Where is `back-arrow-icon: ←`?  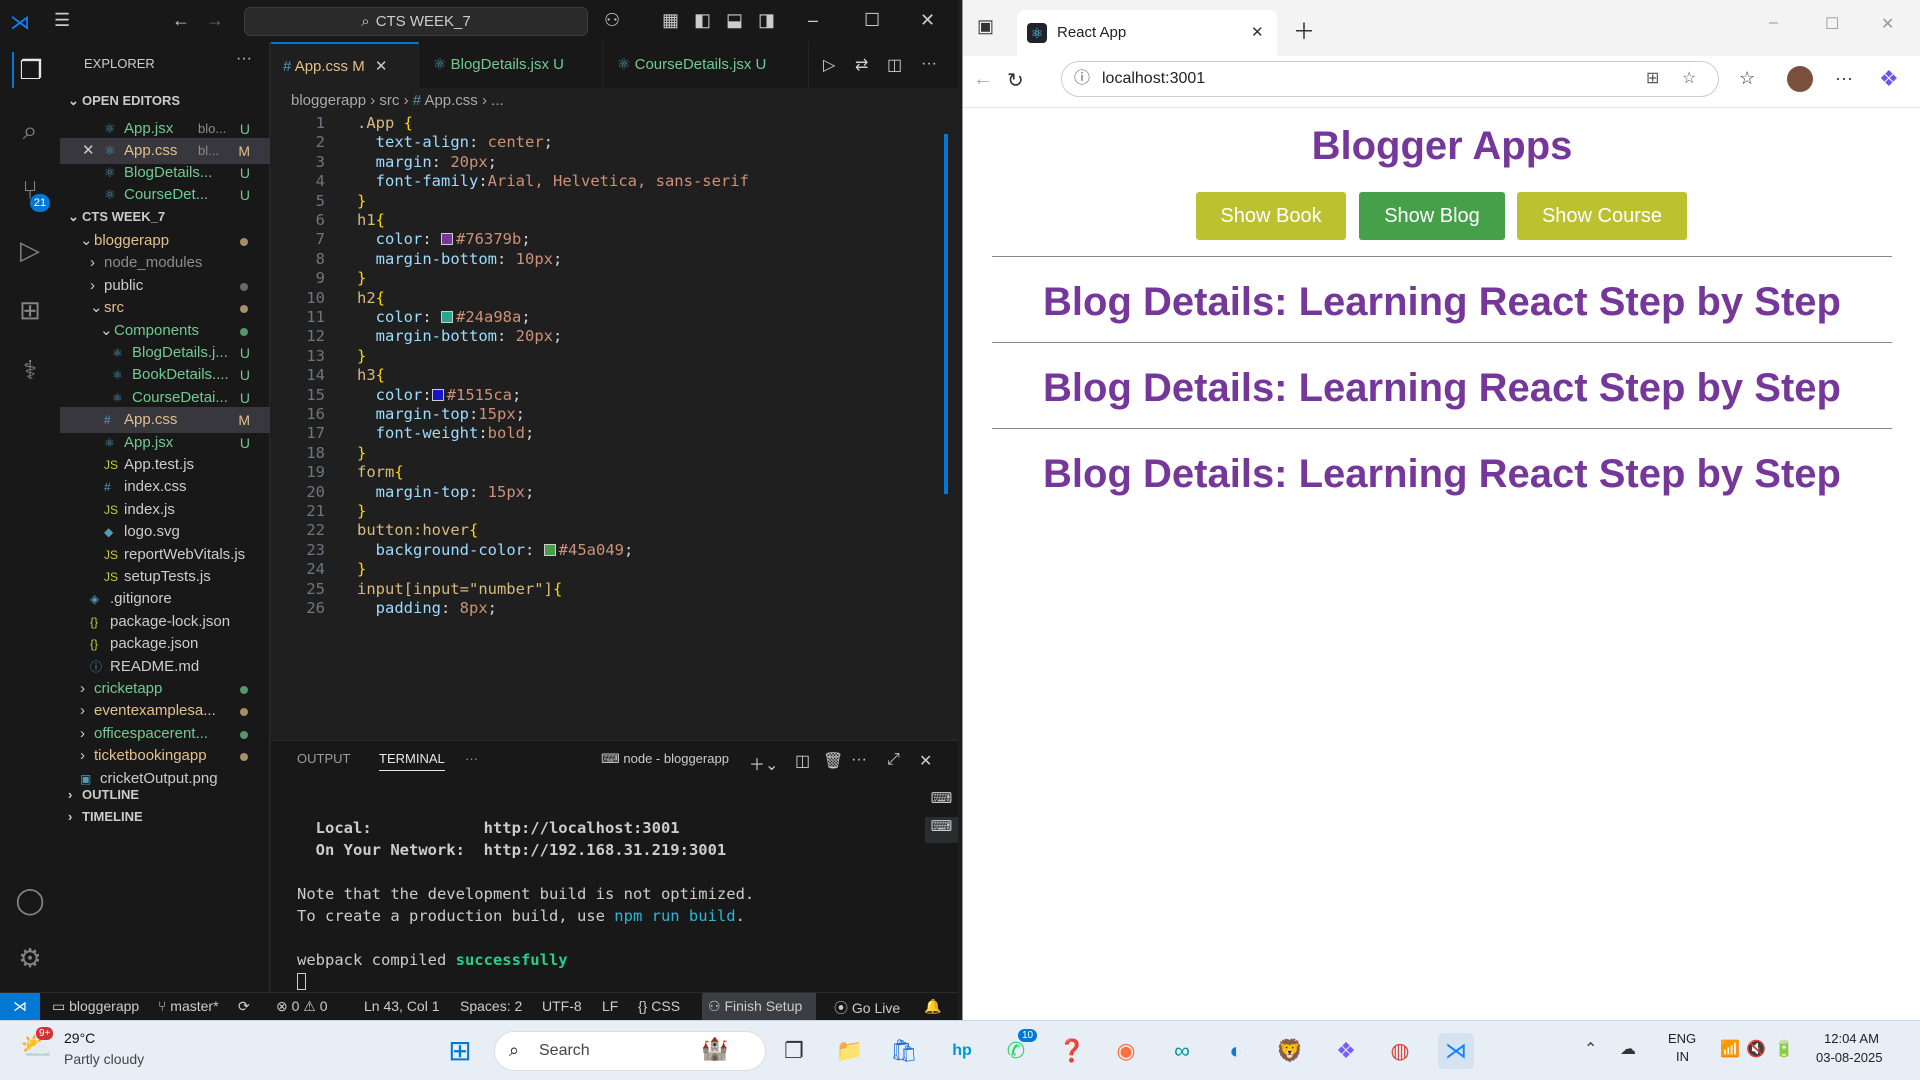 back-arrow-icon: ← is located at coordinates (983, 79).